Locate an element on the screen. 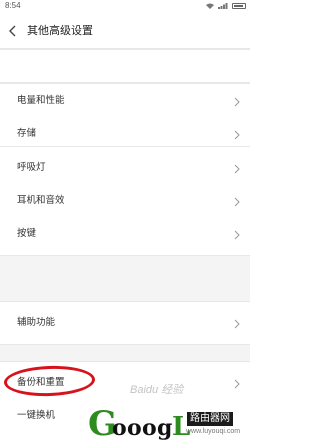 This screenshot has width=320, height=445. battery-icon is located at coordinates (239, 6).